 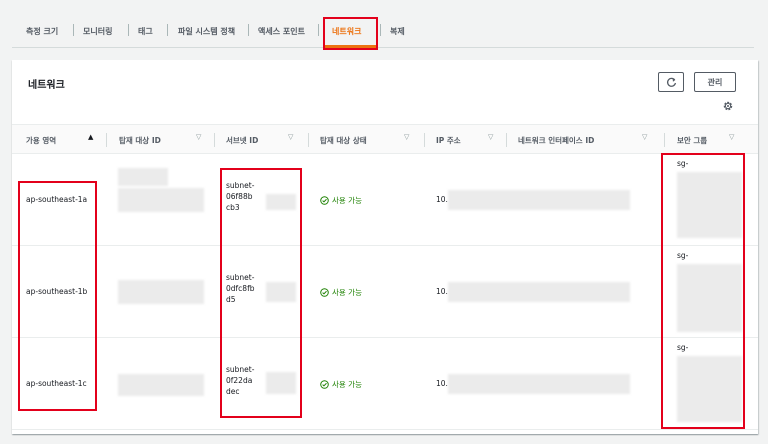 I want to click on col-security-groups: 보안 그룹, so click(x=692, y=140).